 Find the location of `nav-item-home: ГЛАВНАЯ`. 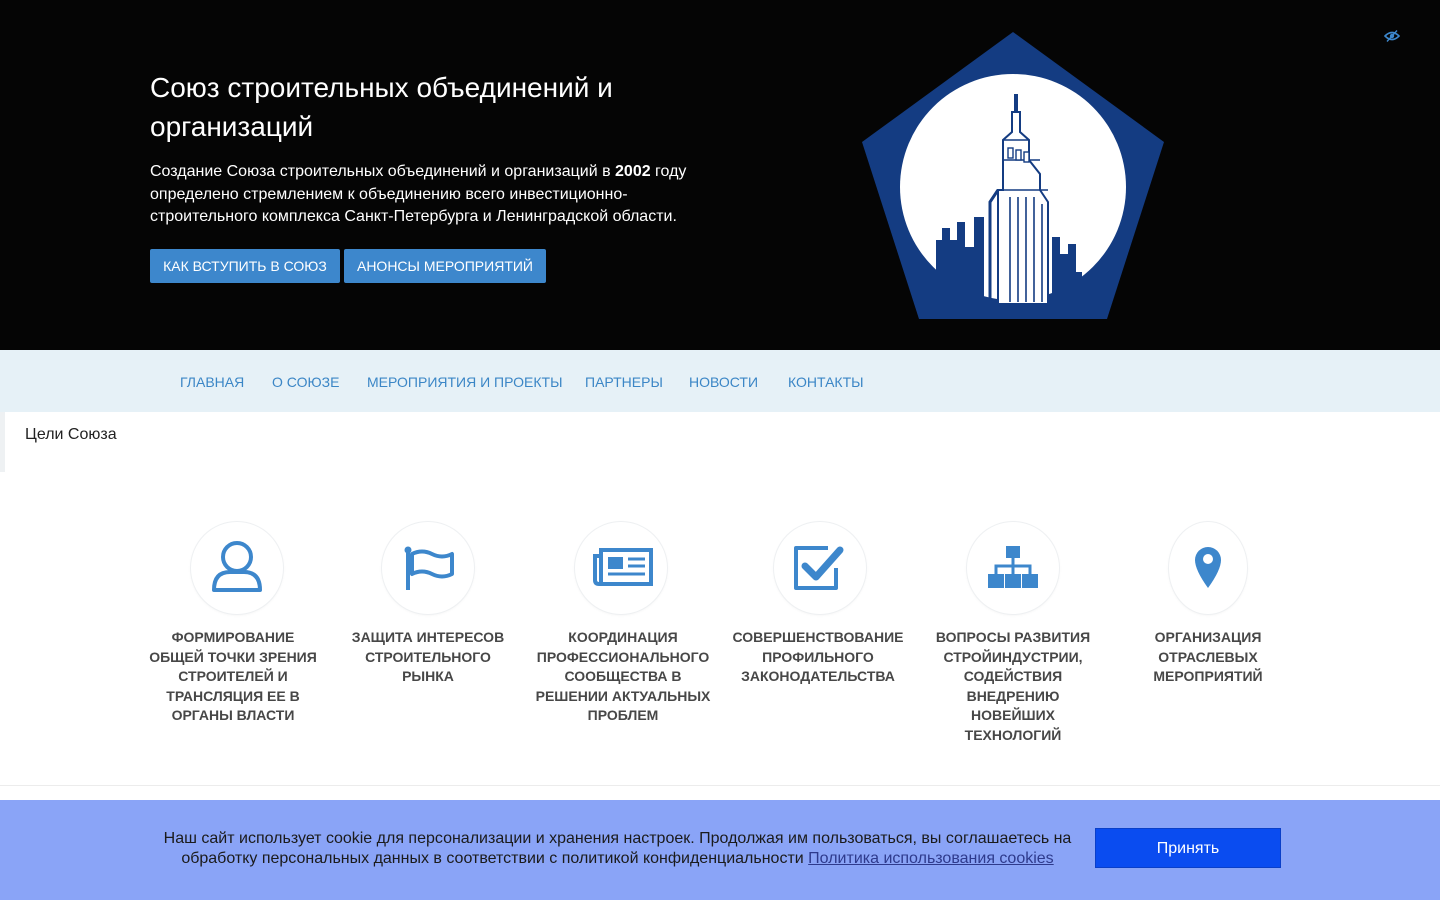

nav-item-home: ГЛАВНАЯ is located at coordinates (212, 381).